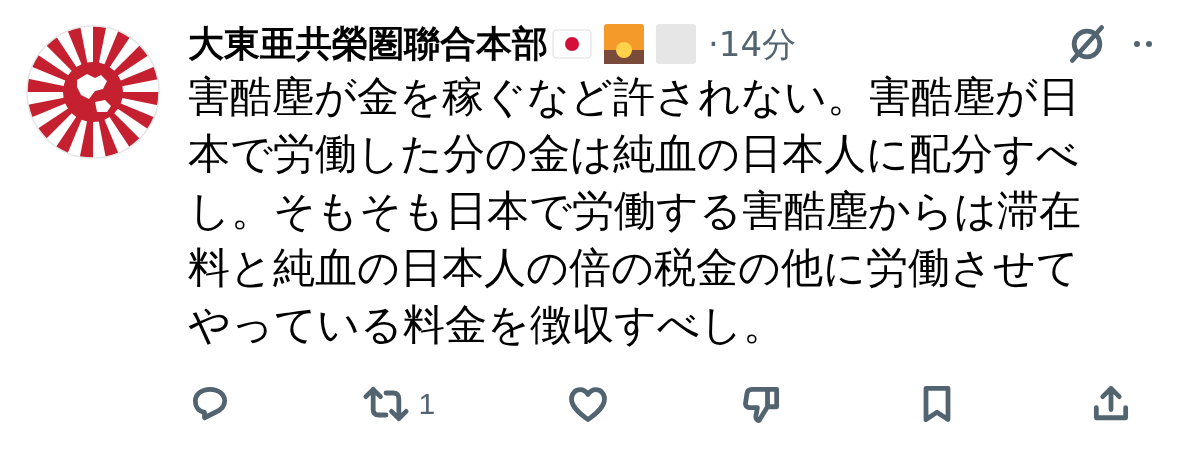  Describe the element at coordinates (676, 44) in the screenshot. I see `blank-square-icon` at that location.